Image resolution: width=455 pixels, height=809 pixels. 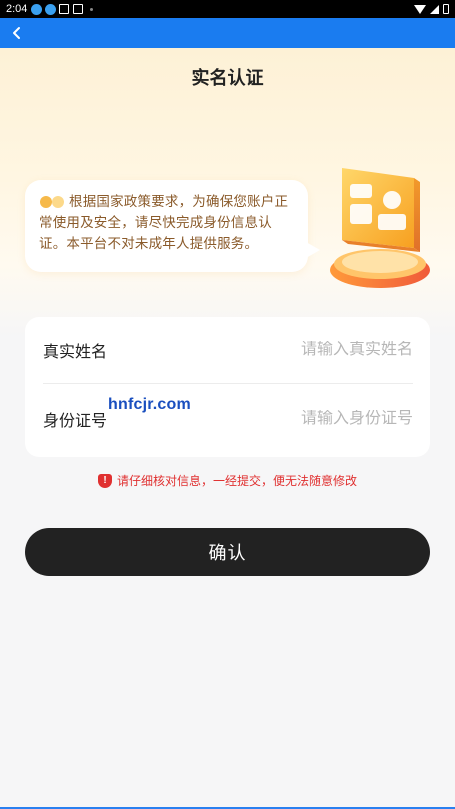 What do you see at coordinates (303, 418) in the screenshot?
I see `id-number-input` at bounding box center [303, 418].